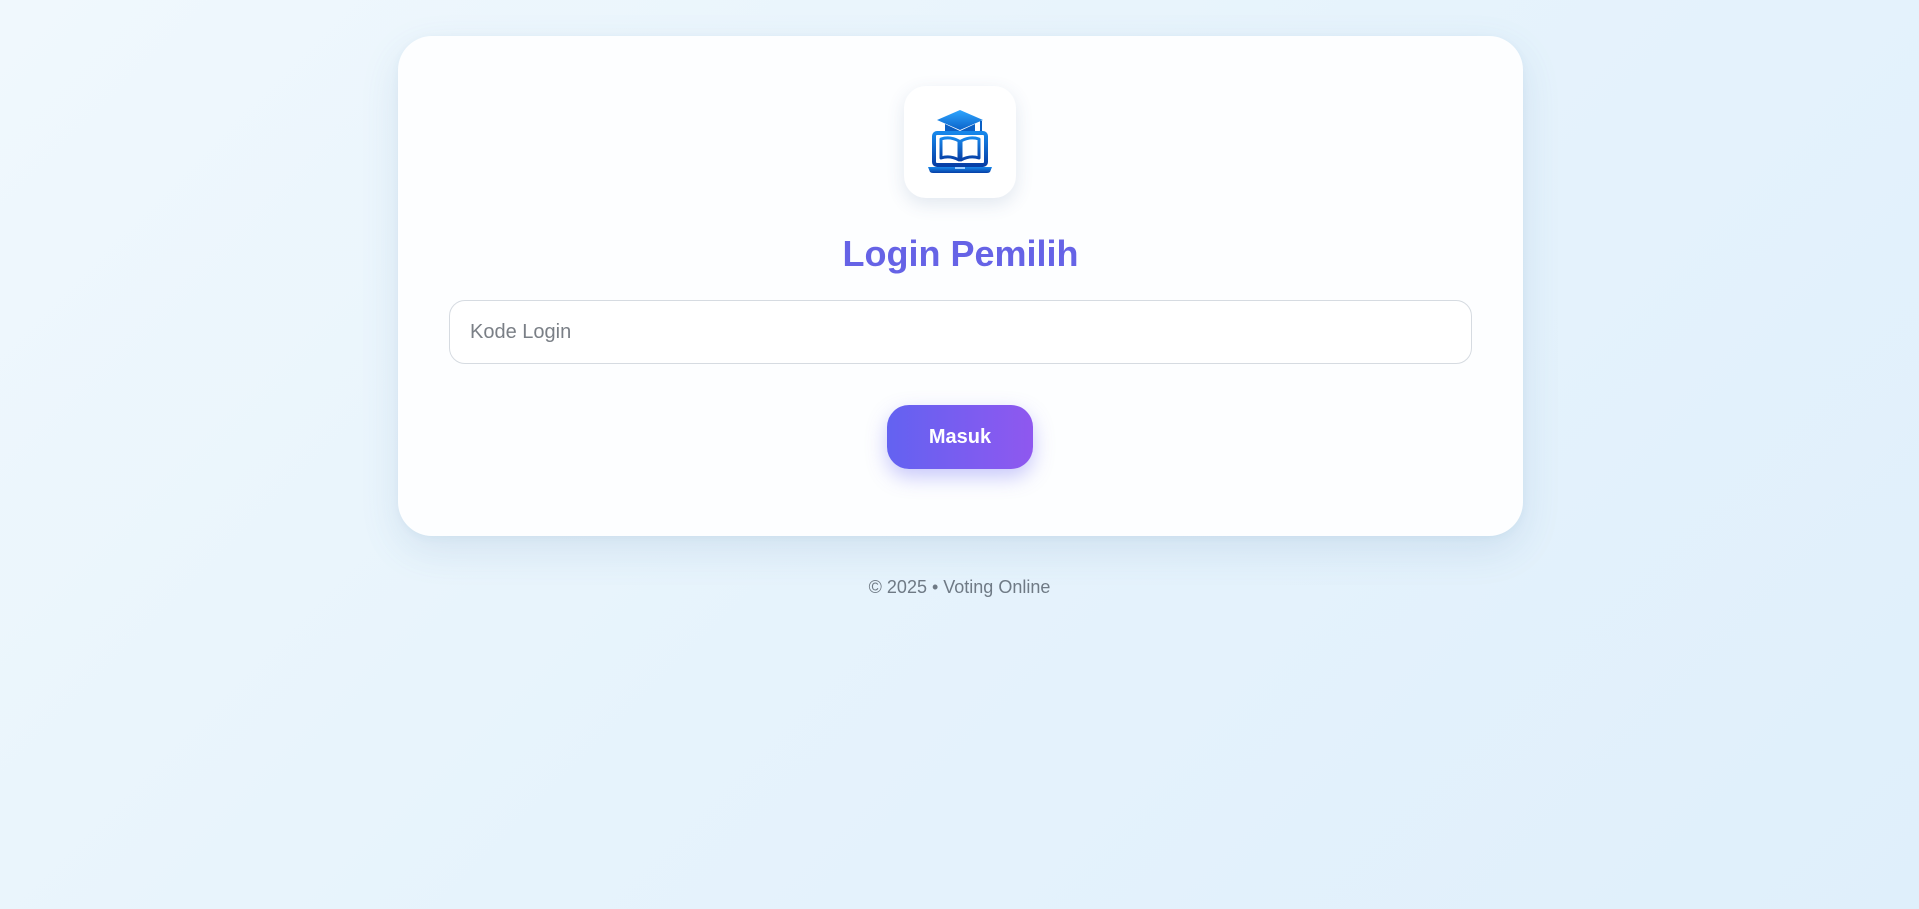  Describe the element at coordinates (960, 332) in the screenshot. I see `login-code-input` at that location.